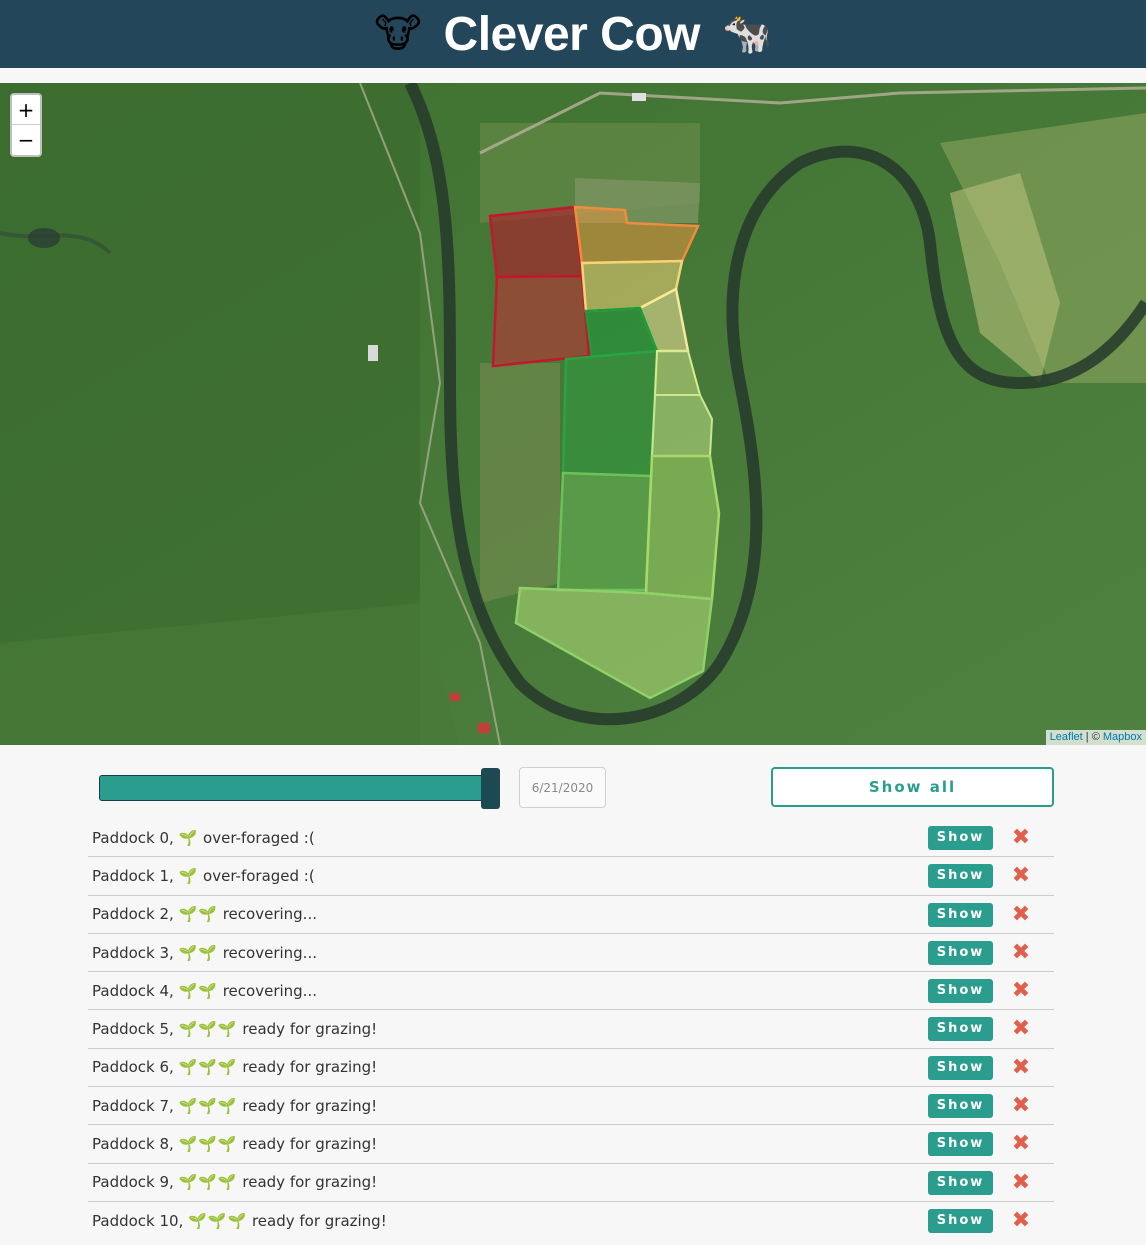  What do you see at coordinates (133, 952) in the screenshot?
I see `paddock-name: Paddock 3,` at bounding box center [133, 952].